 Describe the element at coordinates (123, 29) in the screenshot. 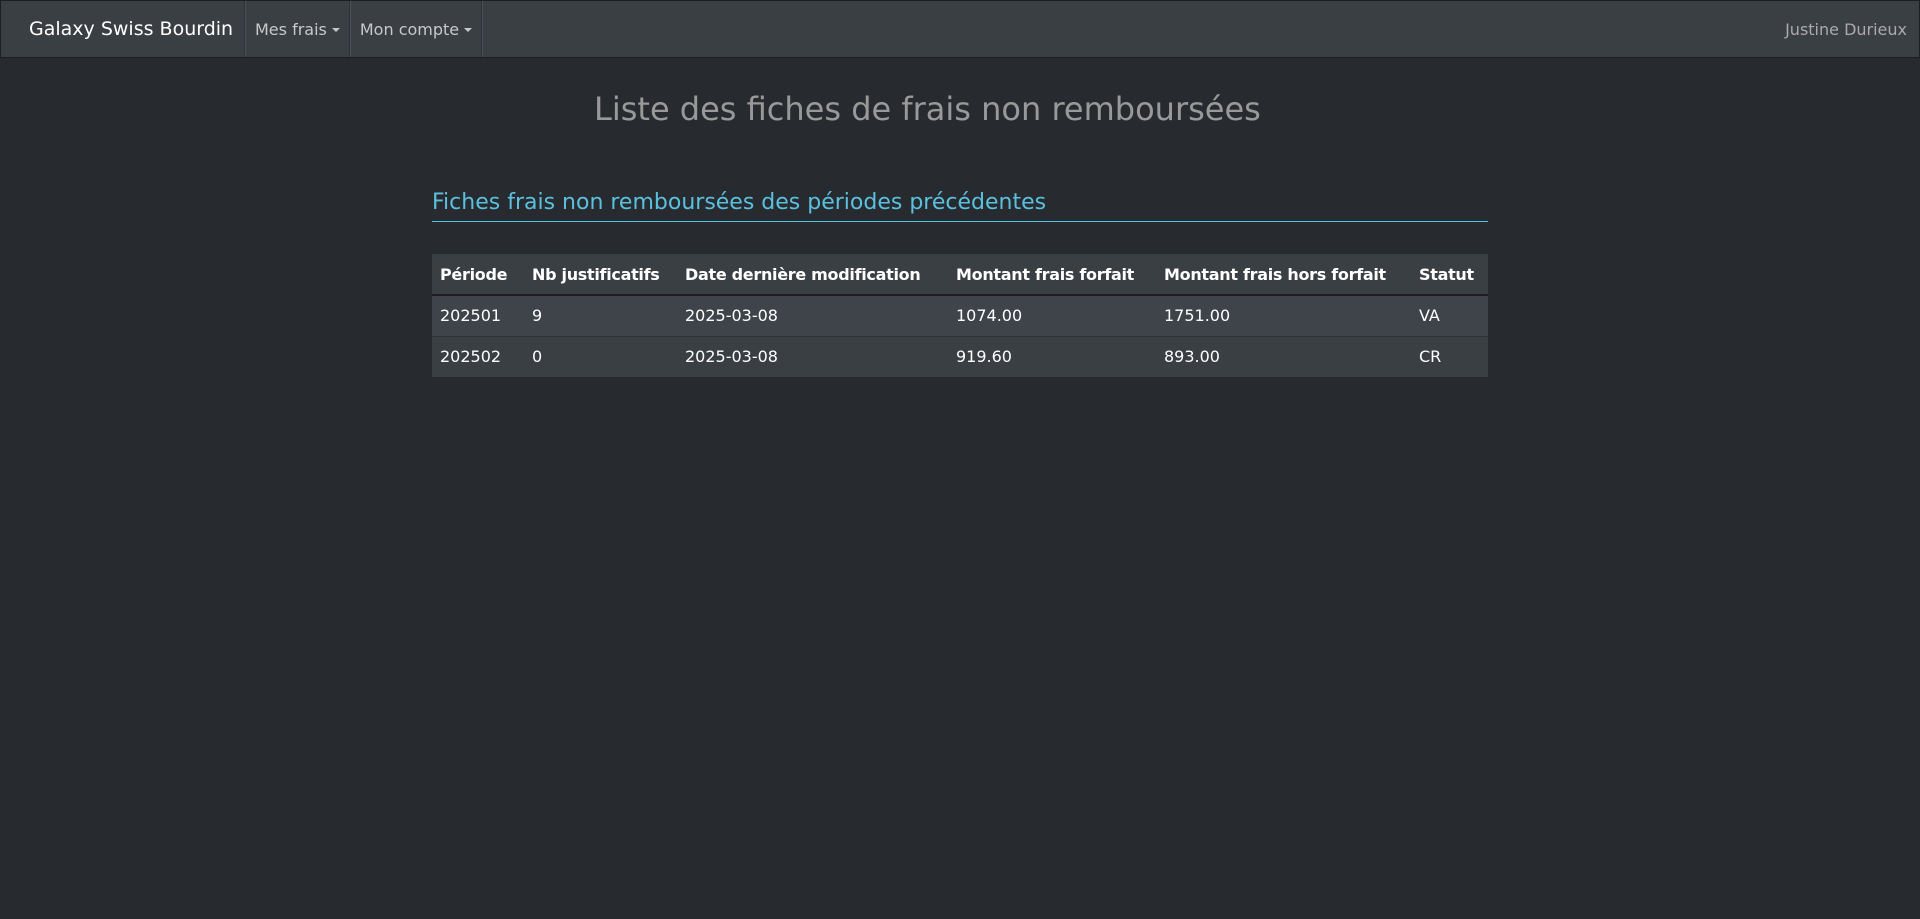

I see `brand-link: Galaxy Swiss Bourdin` at that location.